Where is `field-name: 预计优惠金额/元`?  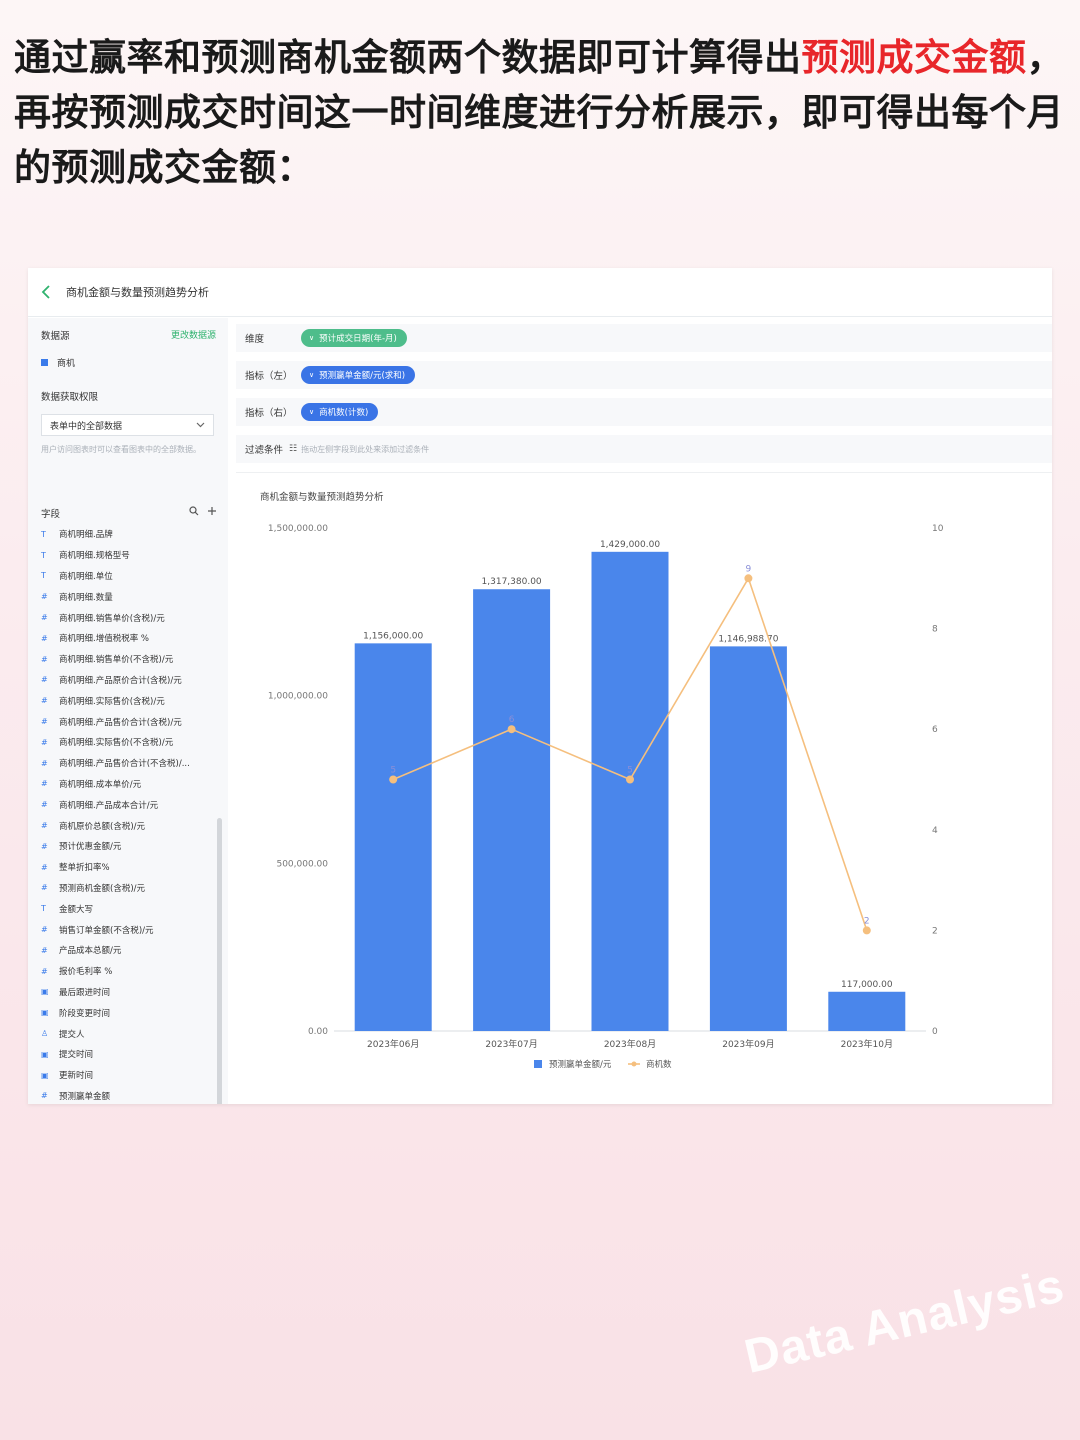
field-name: 预计优惠金额/元 is located at coordinates (90, 847).